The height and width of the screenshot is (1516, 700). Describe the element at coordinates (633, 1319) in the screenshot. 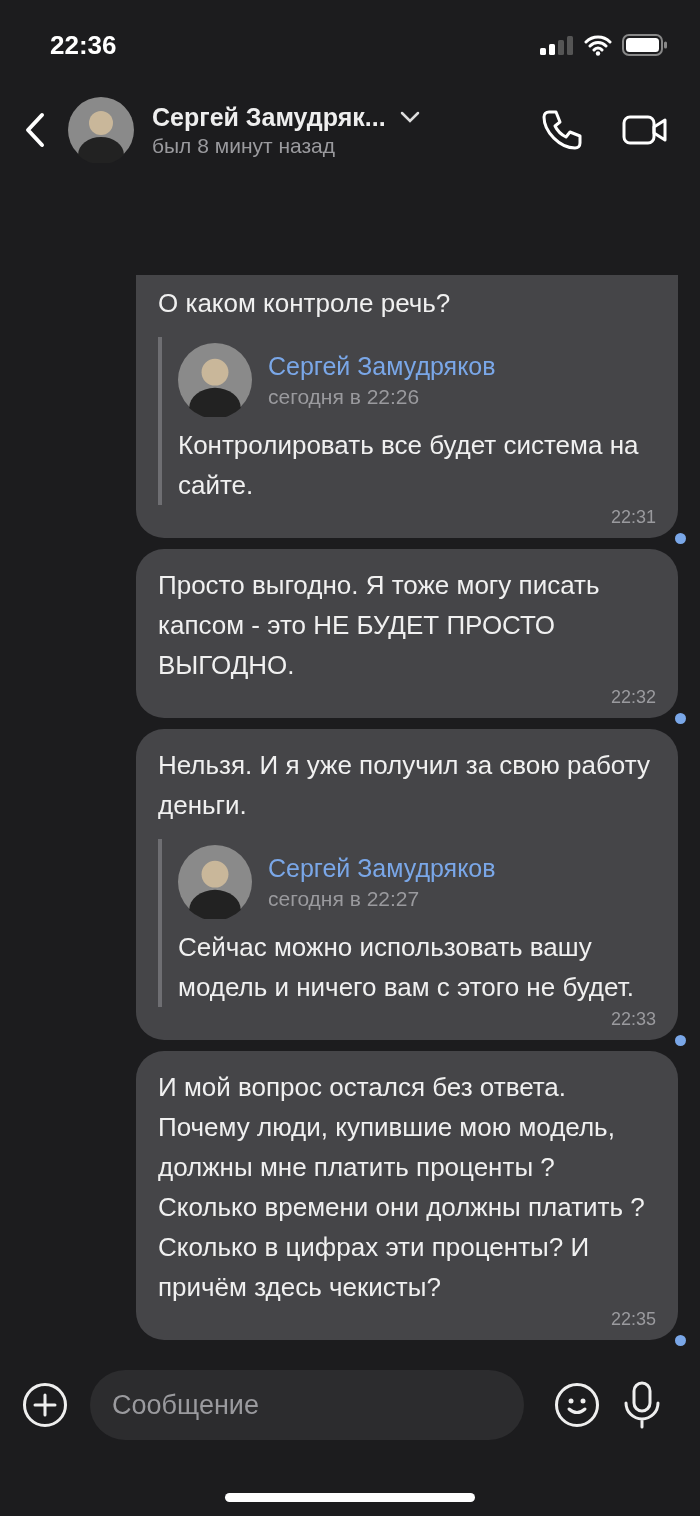

I see `message-time: 22:35` at that location.